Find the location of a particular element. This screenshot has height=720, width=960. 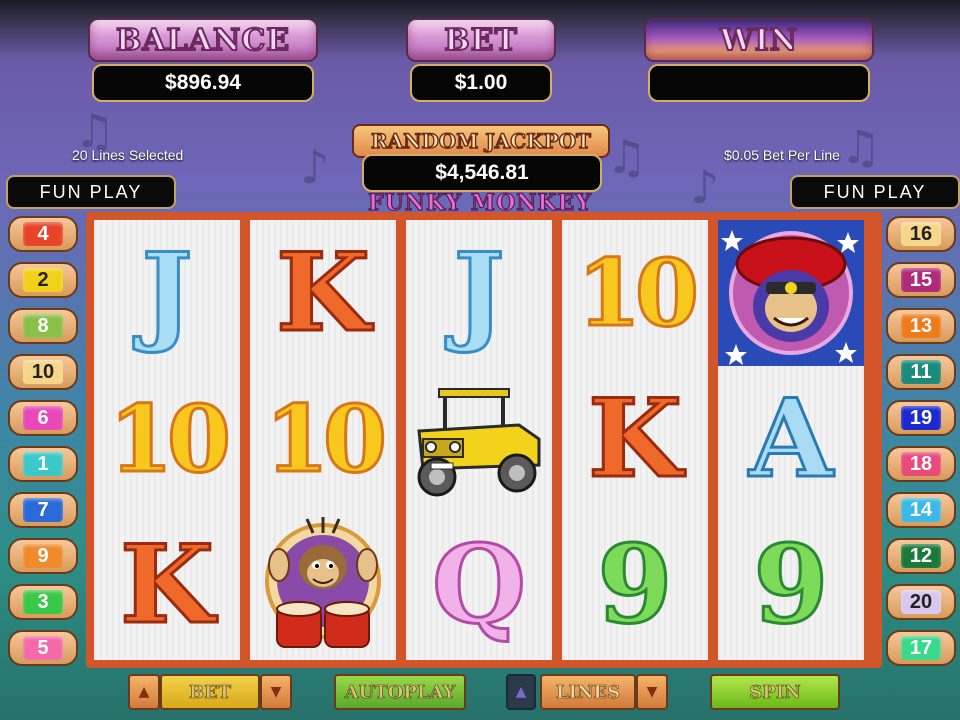

payline-number: 14 is located at coordinates (921, 510).